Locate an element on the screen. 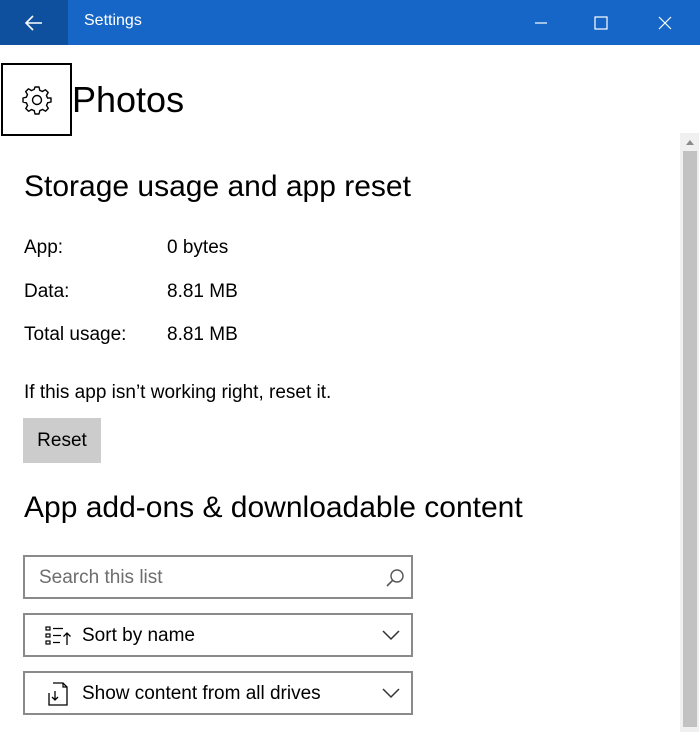 This screenshot has width=700, height=732. back-button is located at coordinates (34, 22).